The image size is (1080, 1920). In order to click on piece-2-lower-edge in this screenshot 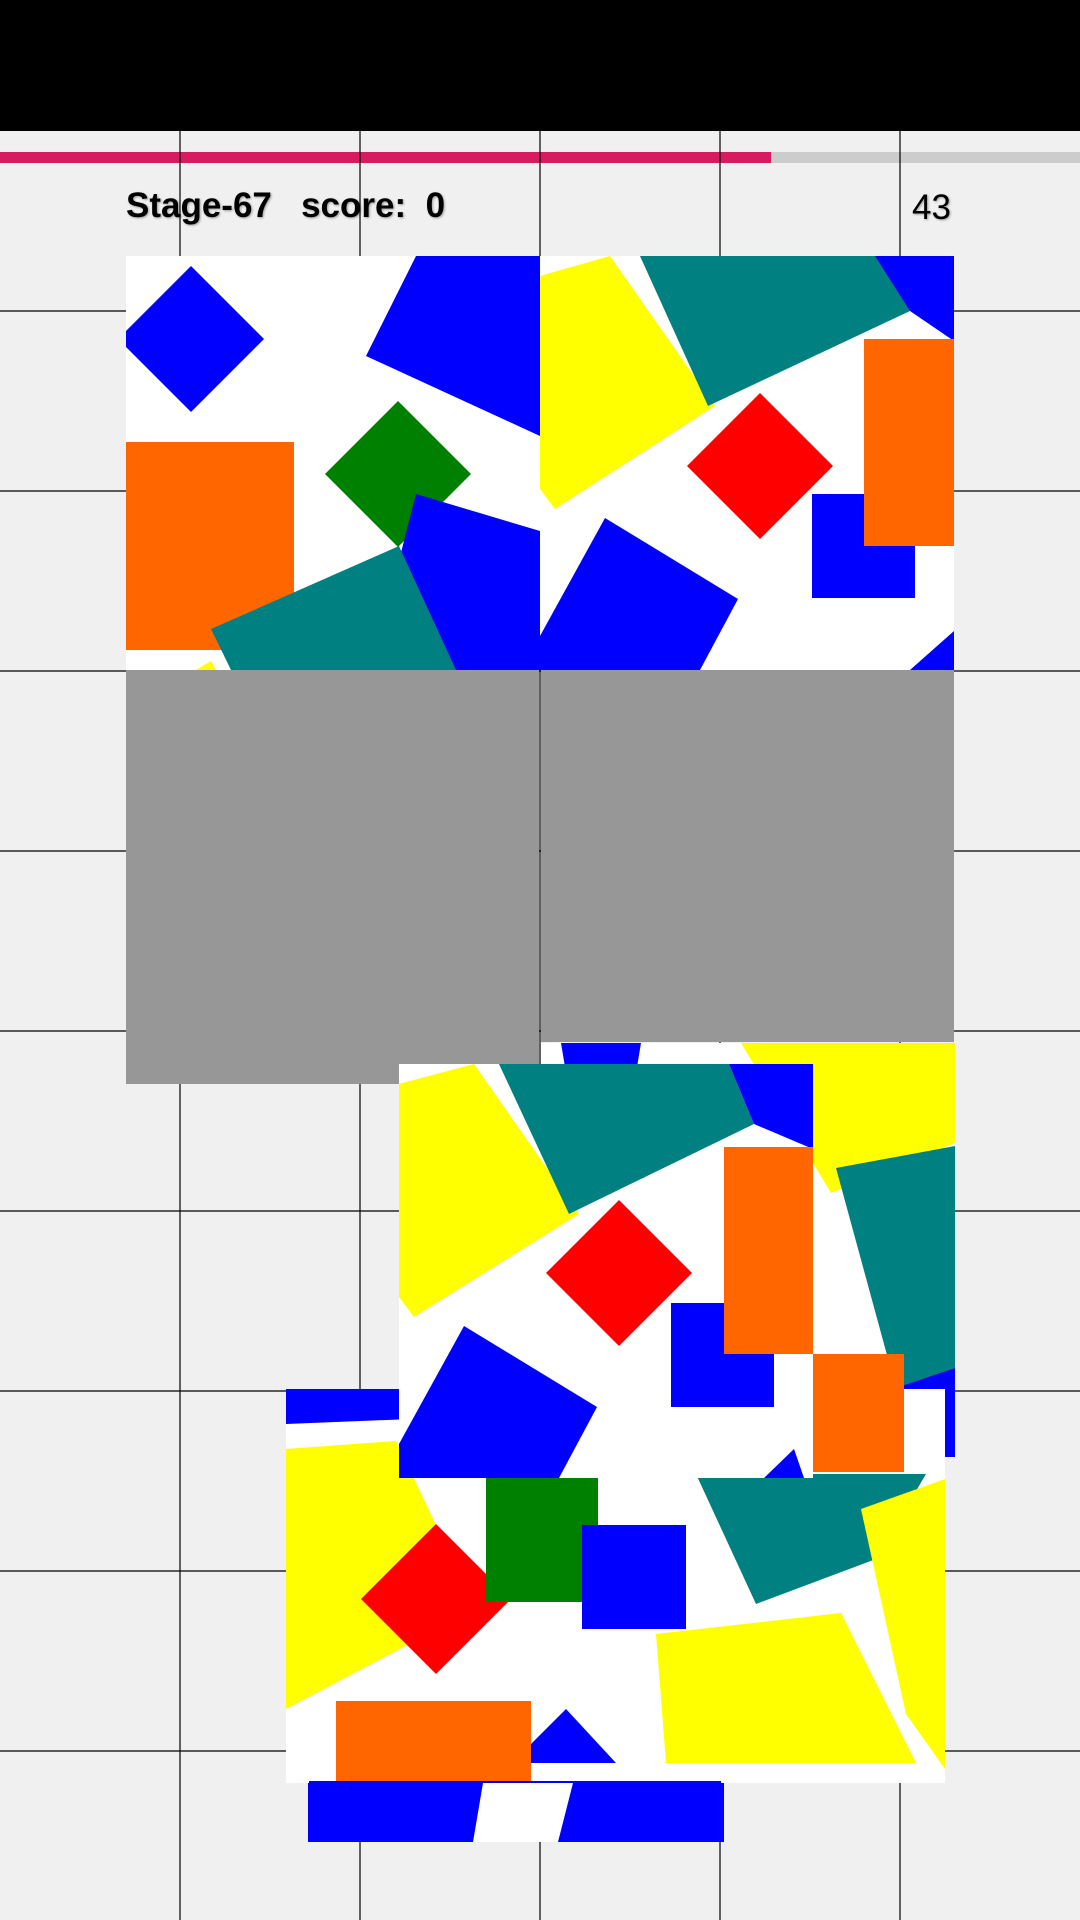, I will do `click(516, 1812)`.